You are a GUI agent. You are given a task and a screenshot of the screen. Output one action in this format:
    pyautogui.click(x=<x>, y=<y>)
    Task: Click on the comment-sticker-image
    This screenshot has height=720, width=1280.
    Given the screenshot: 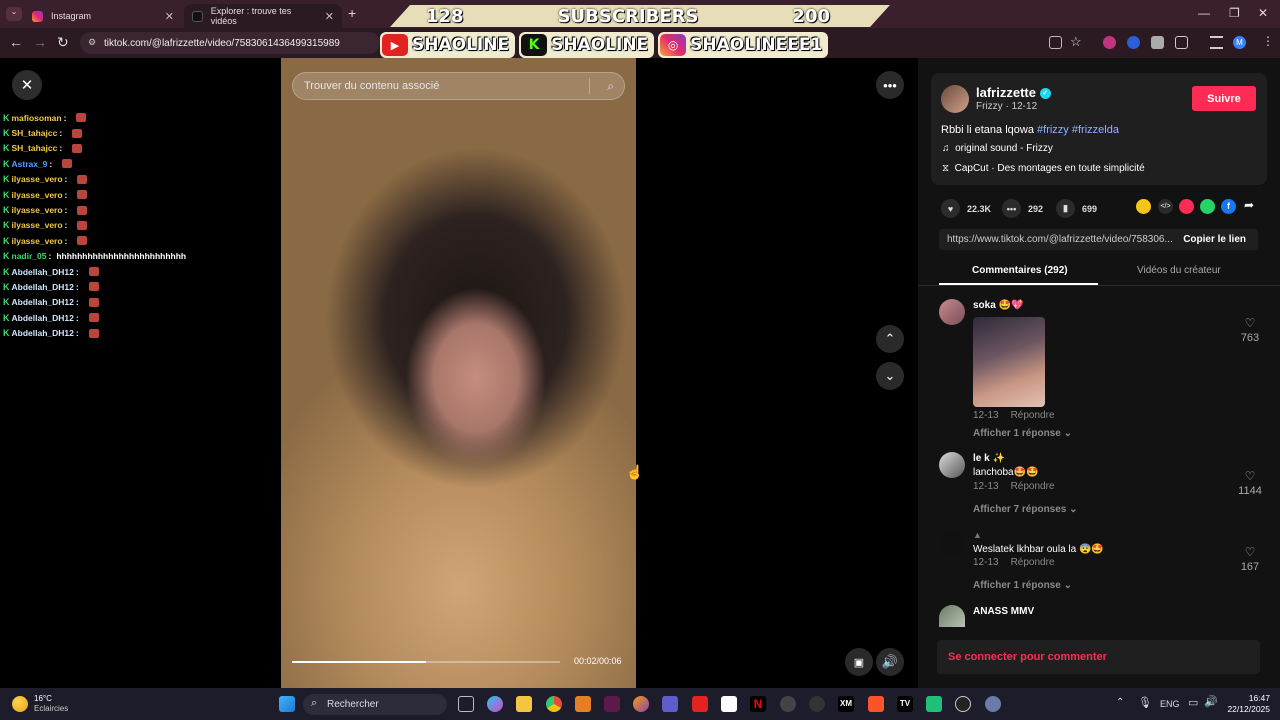 What is the action you would take?
    pyautogui.click(x=1009, y=362)
    